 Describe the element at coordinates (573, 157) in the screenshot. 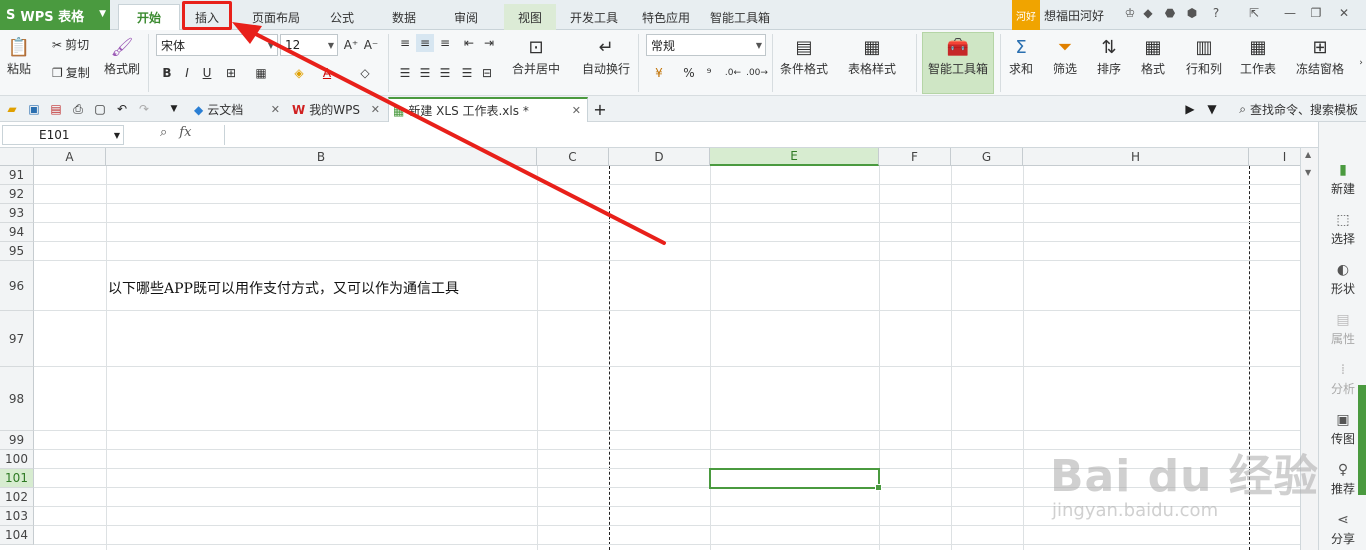

I see `column-header-c: C` at that location.